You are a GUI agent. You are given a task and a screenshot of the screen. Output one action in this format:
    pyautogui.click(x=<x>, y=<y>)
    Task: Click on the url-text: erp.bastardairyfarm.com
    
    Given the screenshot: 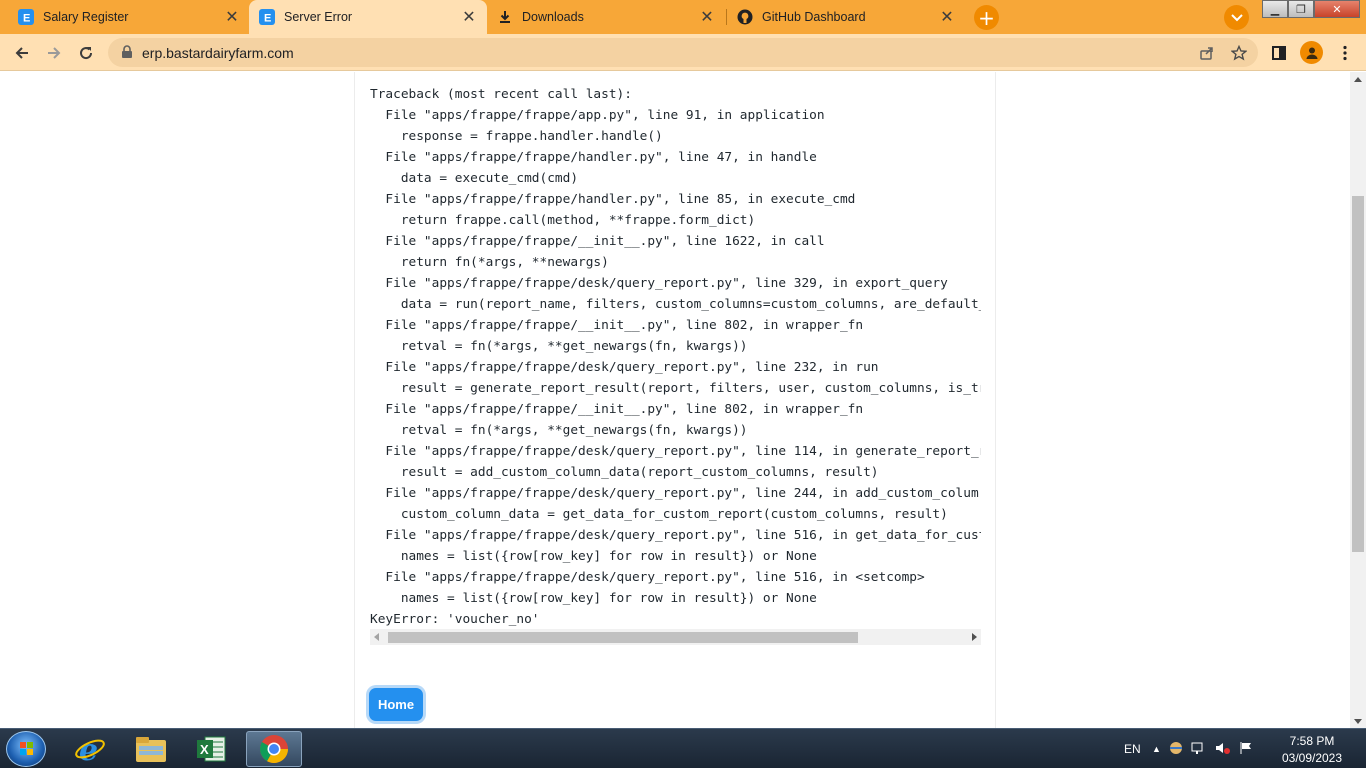 What is the action you would take?
    pyautogui.click(x=218, y=53)
    